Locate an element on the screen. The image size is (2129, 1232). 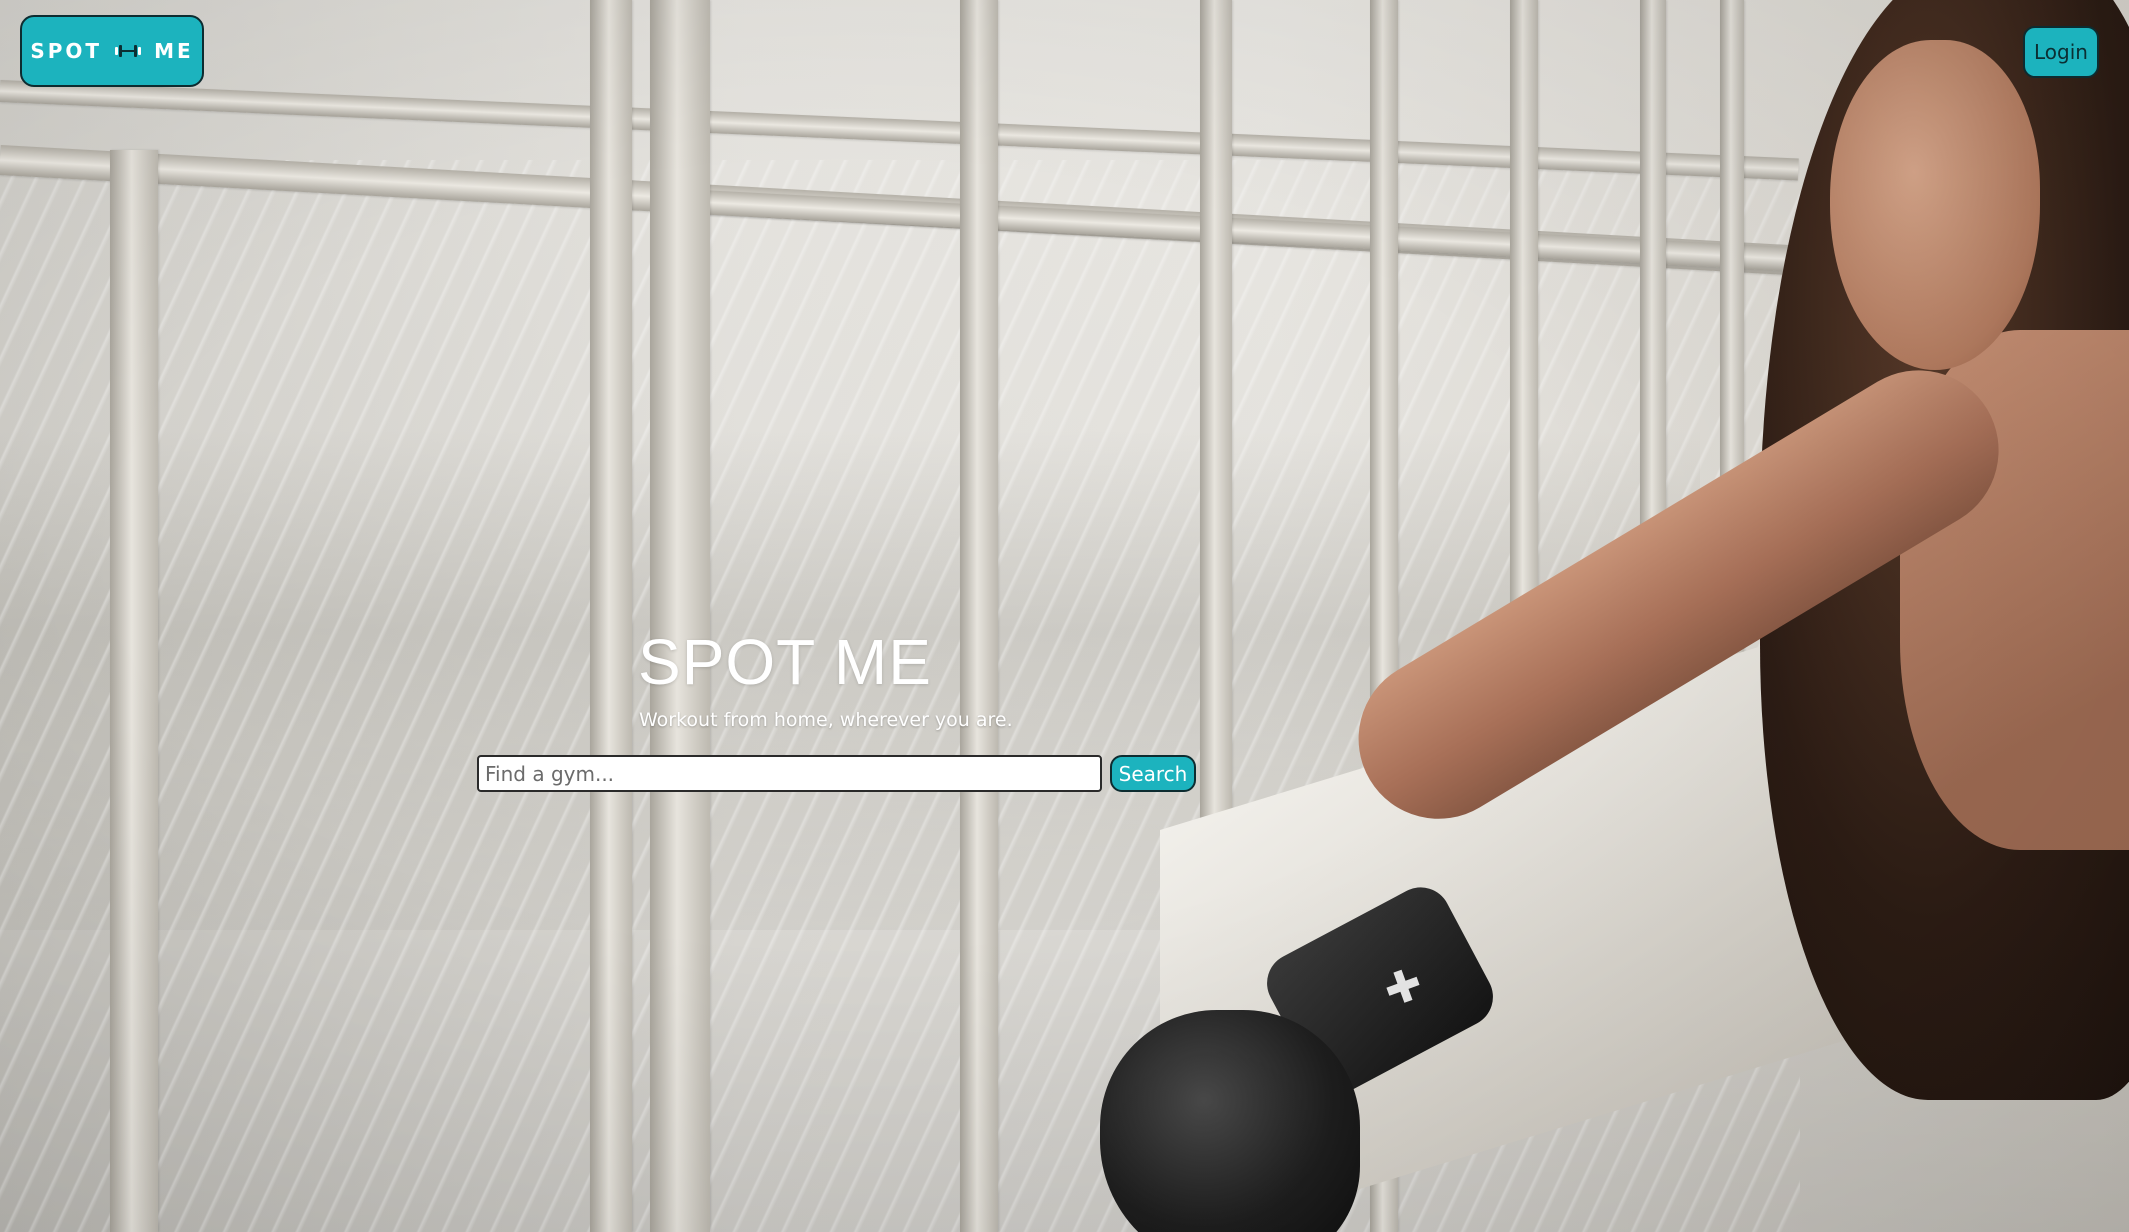
hero-title: SPOT ME is located at coordinates (785, 662).